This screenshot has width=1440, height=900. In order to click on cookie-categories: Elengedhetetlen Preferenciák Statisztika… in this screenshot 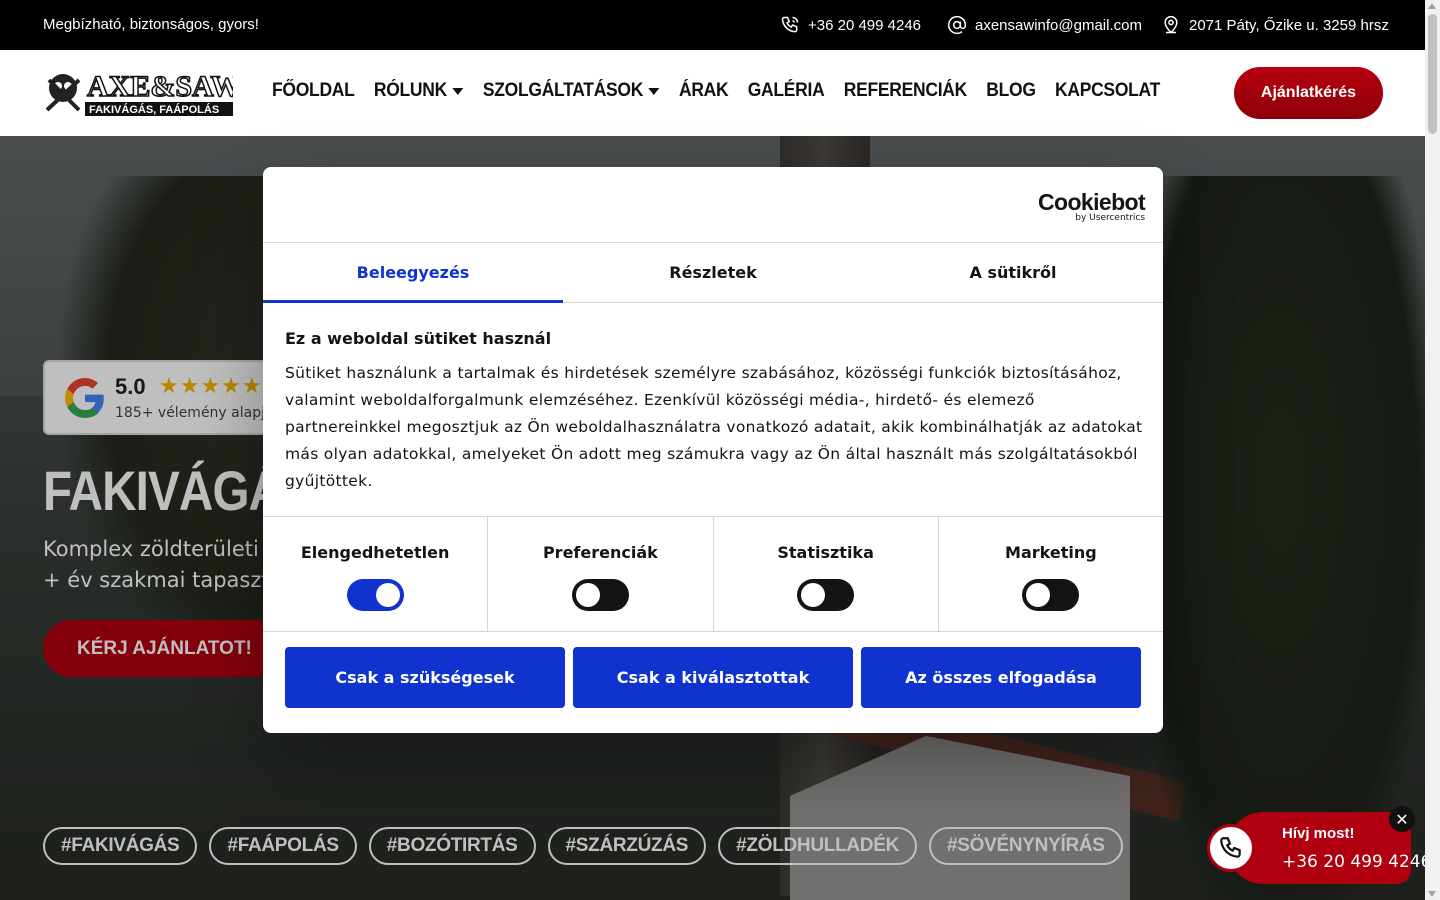, I will do `click(713, 574)`.